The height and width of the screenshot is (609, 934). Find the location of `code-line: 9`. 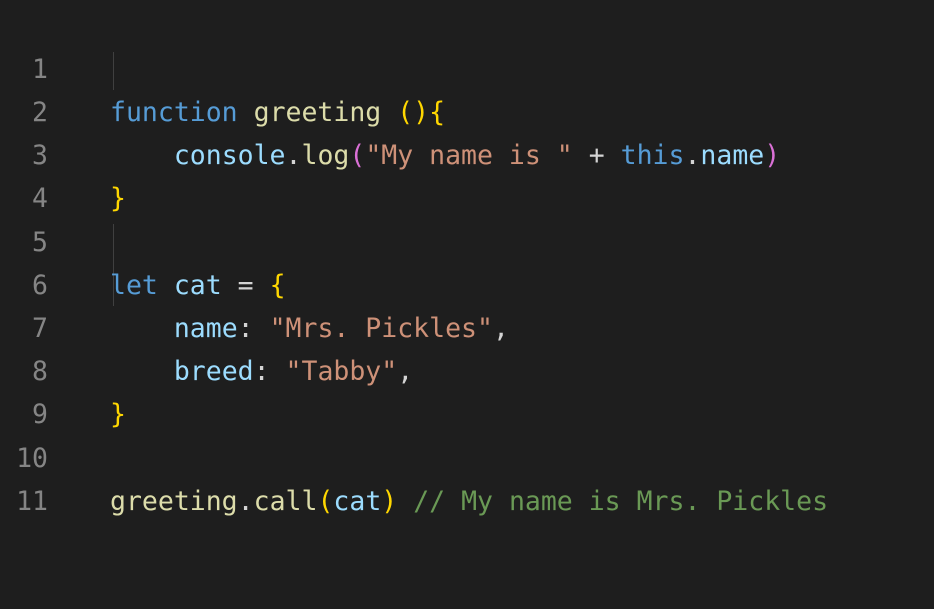

code-line: 9 is located at coordinates (467, 390).